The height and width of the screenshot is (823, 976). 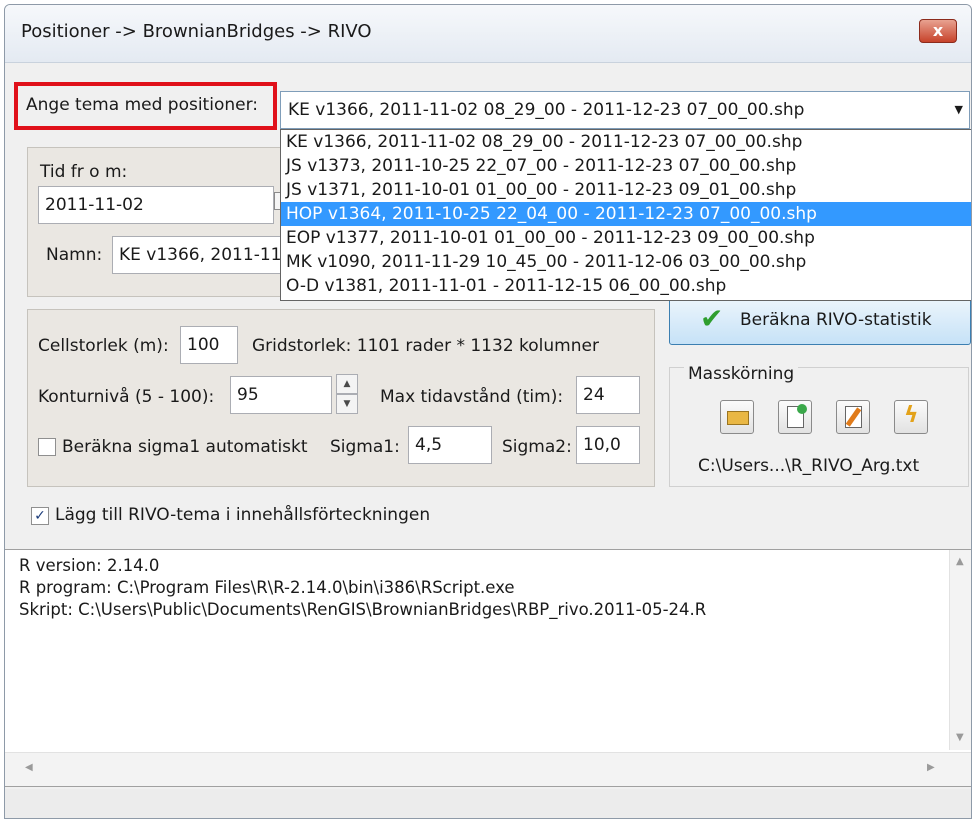 I want to click on scroll-left-icon: ◀, so click(x=29, y=767).